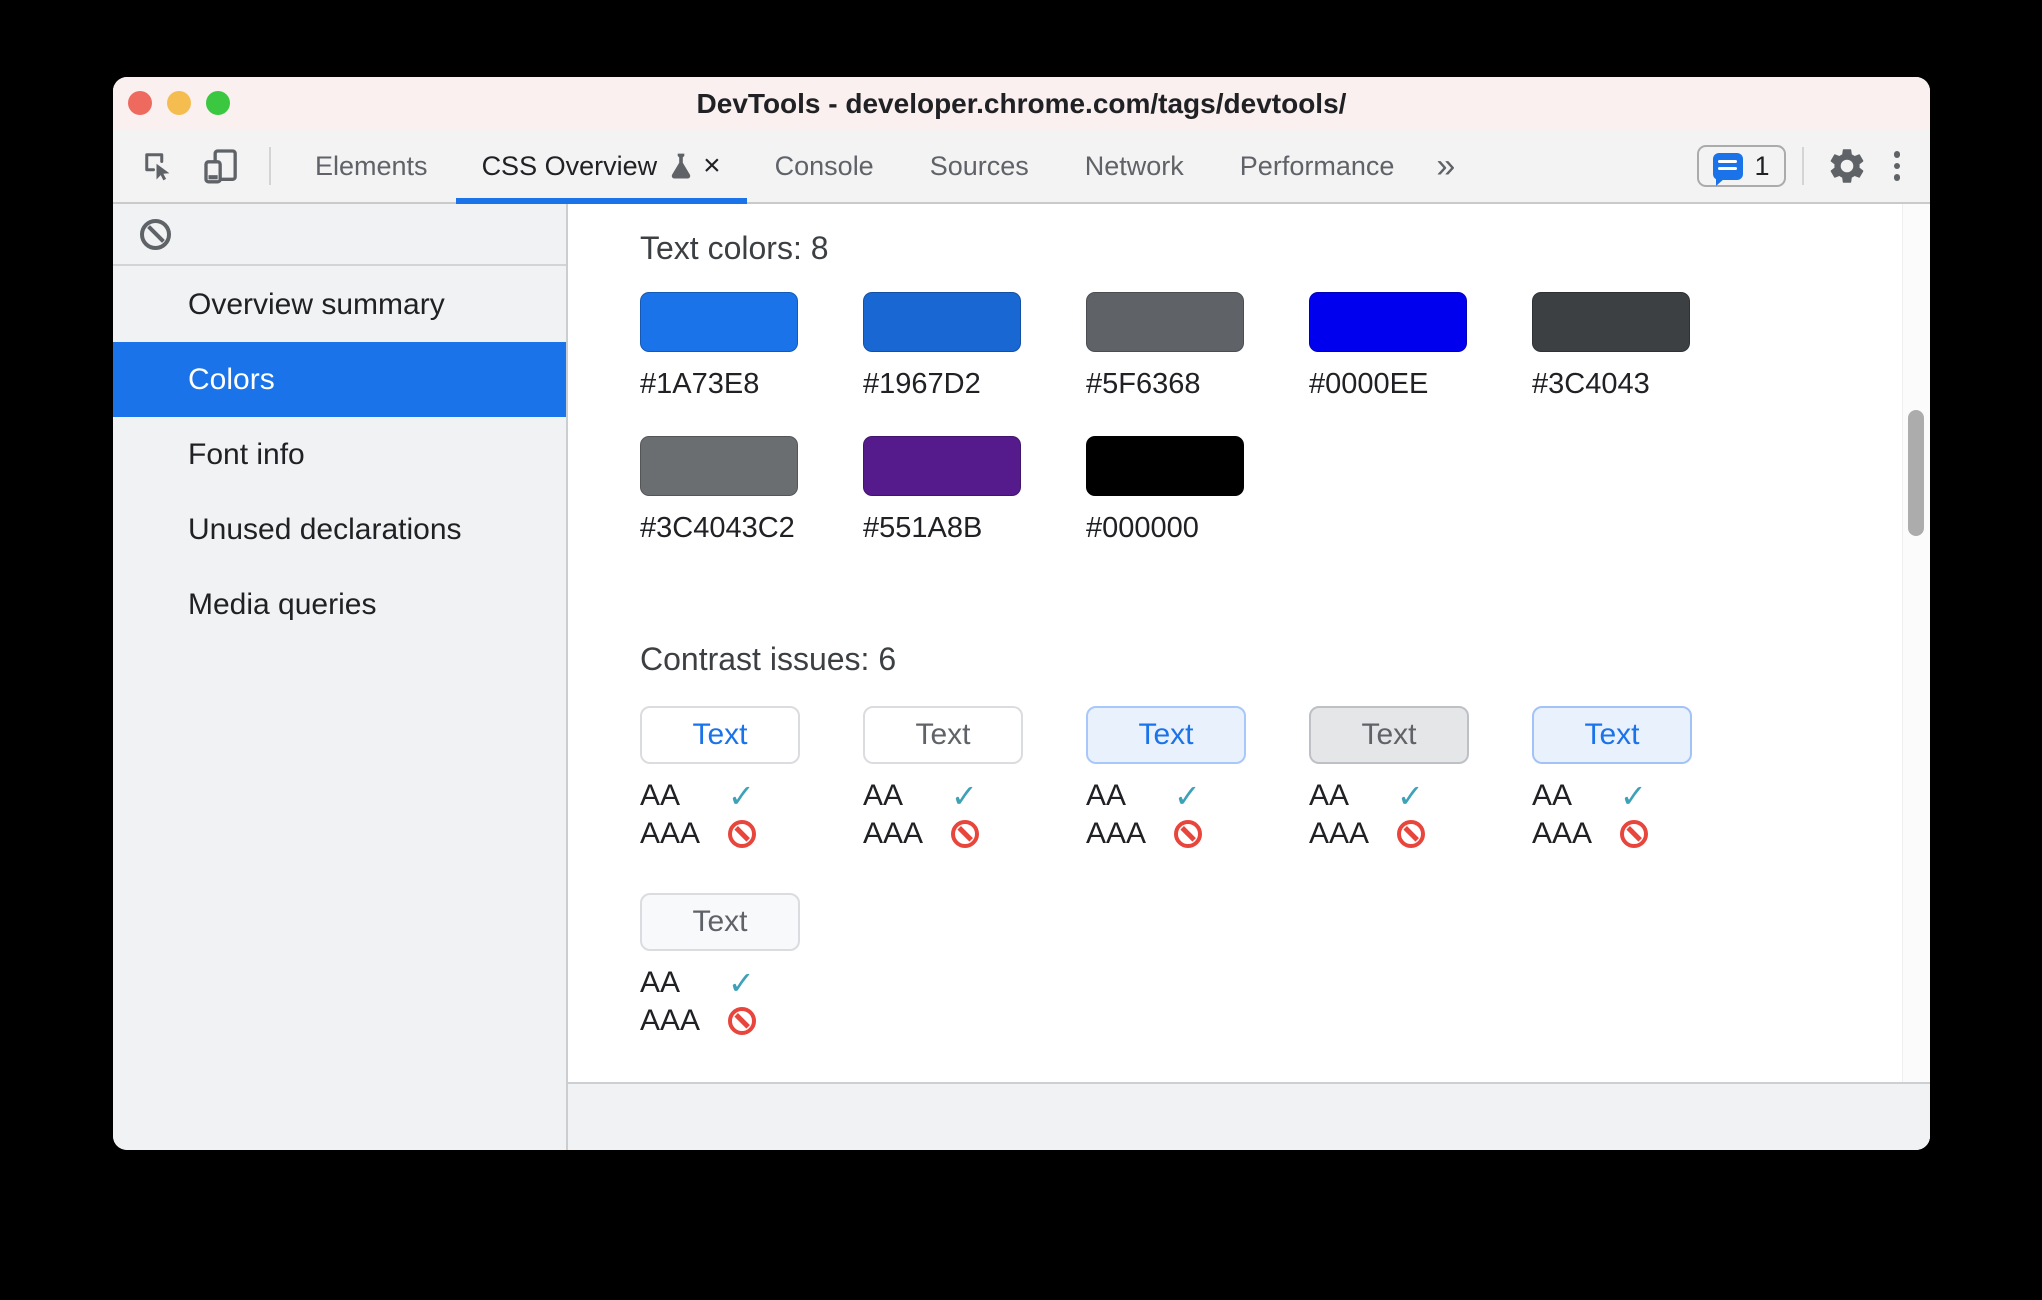 The height and width of the screenshot is (1300, 2042). Describe the element at coordinates (1317, 166) in the screenshot. I see `tab-performance: Performance` at that location.